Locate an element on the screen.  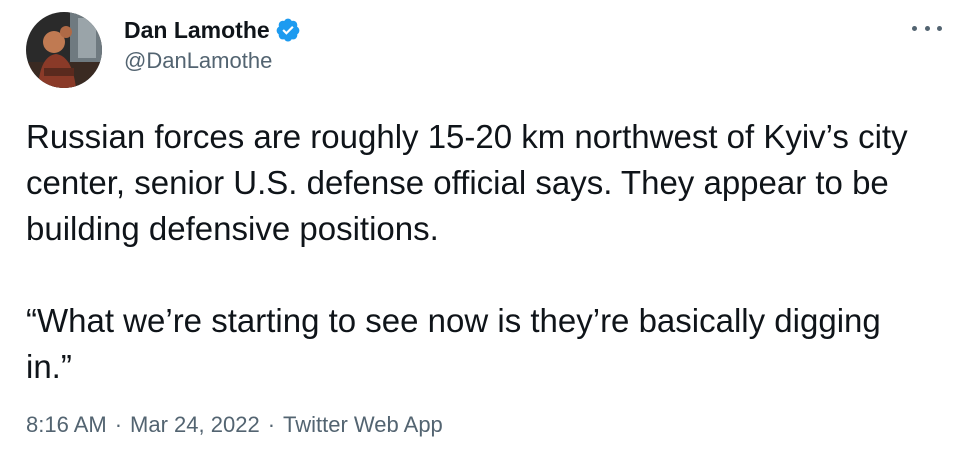
author-display-name: Dan Lamothe is located at coordinates (197, 30).